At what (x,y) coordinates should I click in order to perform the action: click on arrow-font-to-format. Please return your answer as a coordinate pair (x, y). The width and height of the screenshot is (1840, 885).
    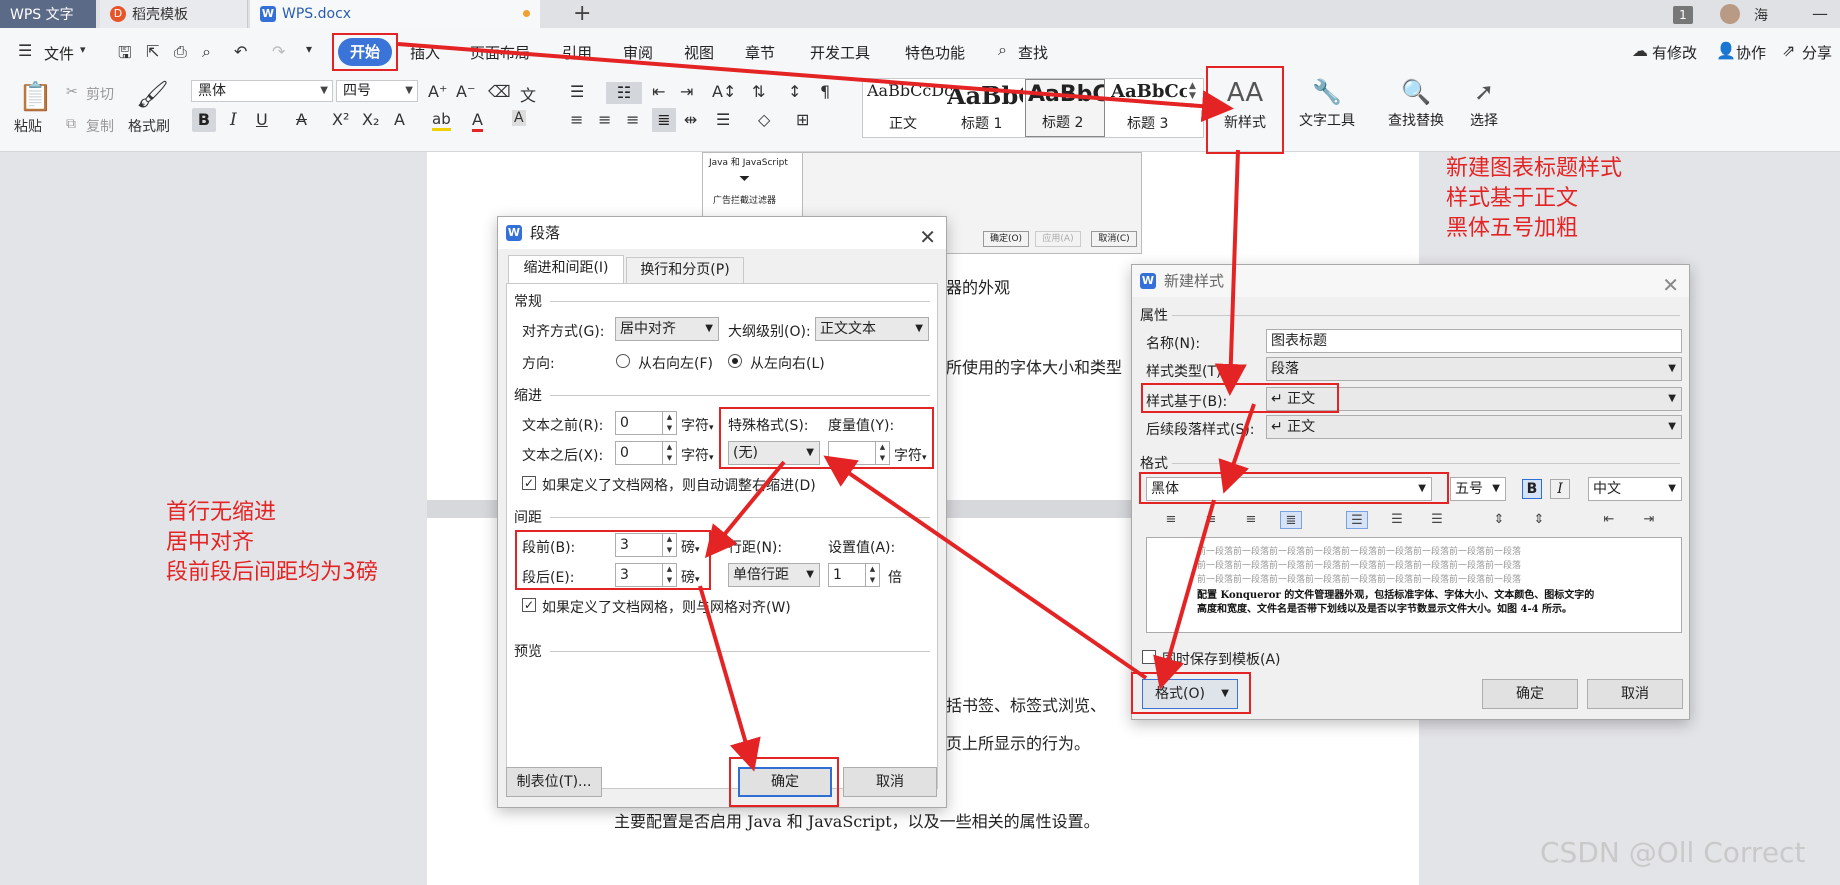
    Looking at the image, I should click on (1184, 594).